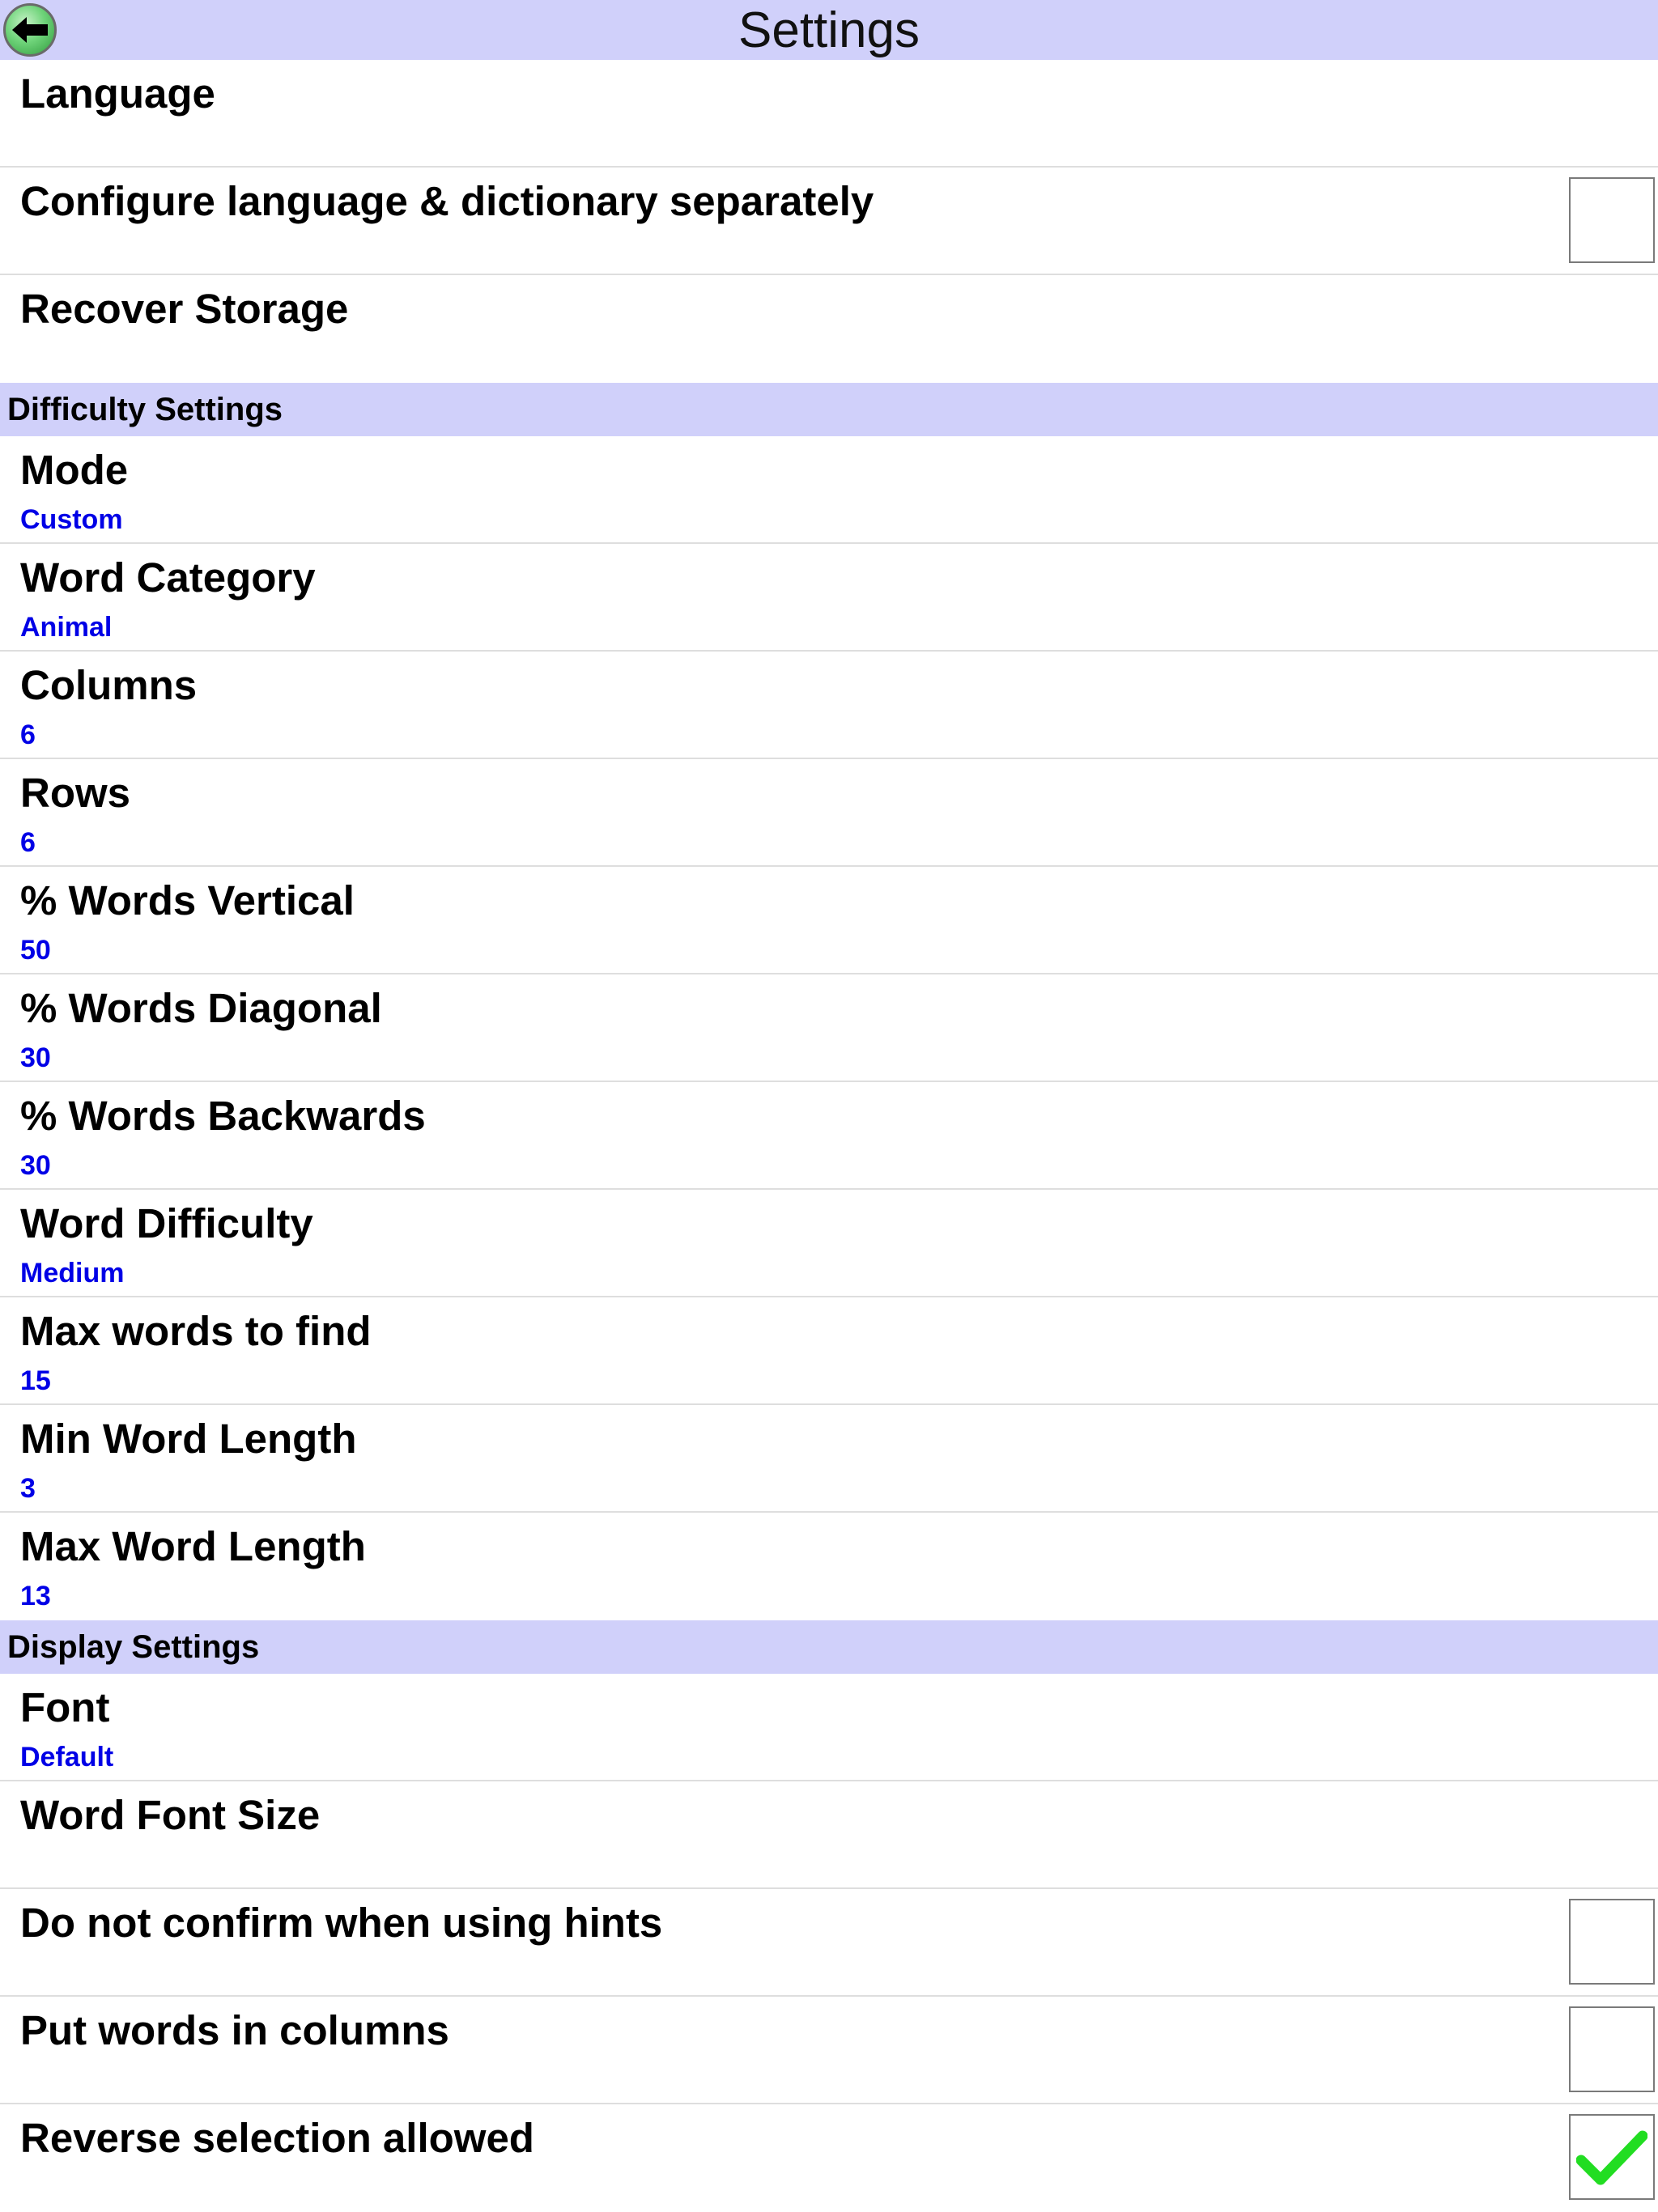 The image size is (1658, 2212). What do you see at coordinates (28, 1488) in the screenshot?
I see `setting-value: 3` at bounding box center [28, 1488].